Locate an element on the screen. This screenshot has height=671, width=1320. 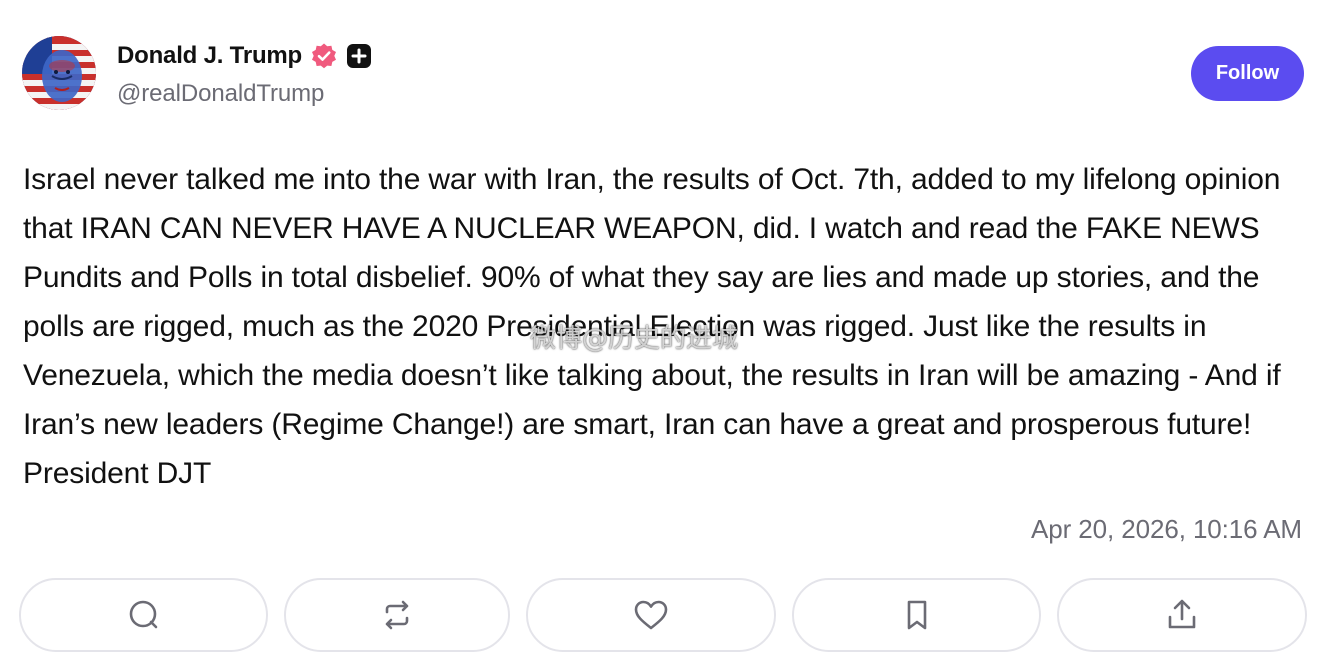
heart-icon is located at coordinates (651, 615).